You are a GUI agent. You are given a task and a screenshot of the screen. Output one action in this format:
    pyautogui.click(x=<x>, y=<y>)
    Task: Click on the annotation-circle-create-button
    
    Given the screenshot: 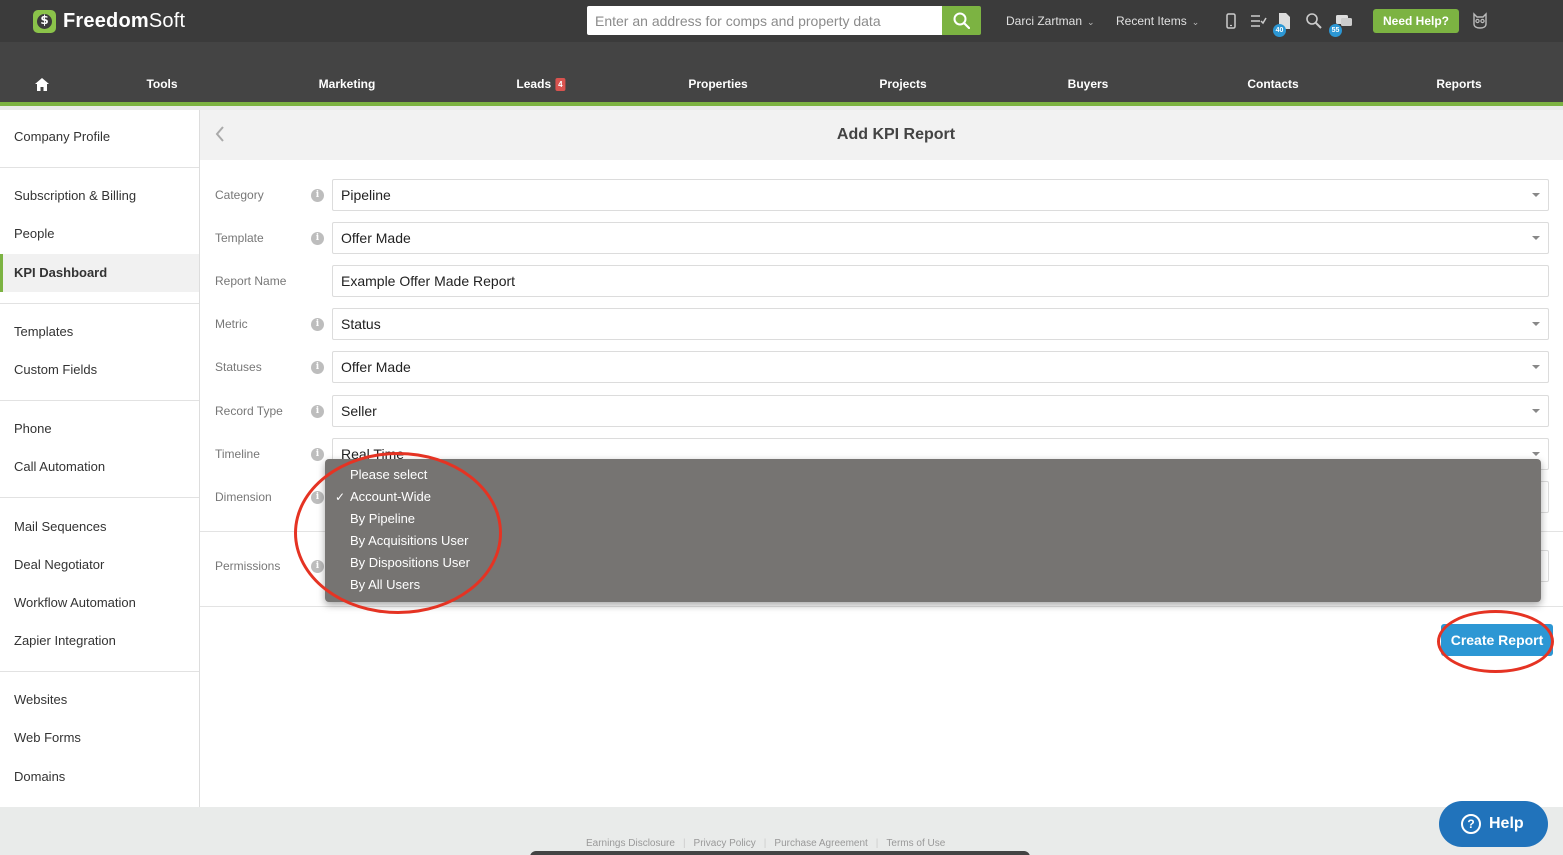 What is the action you would take?
    pyautogui.click(x=1495, y=641)
    